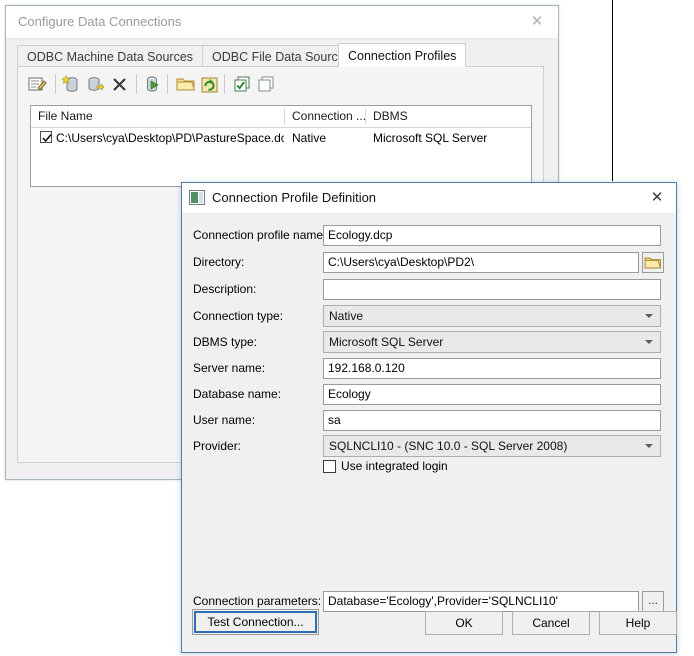 This screenshot has width=694, height=656. I want to click on dialog-titlebar: Connection Profile Definition ✕, so click(429, 198).